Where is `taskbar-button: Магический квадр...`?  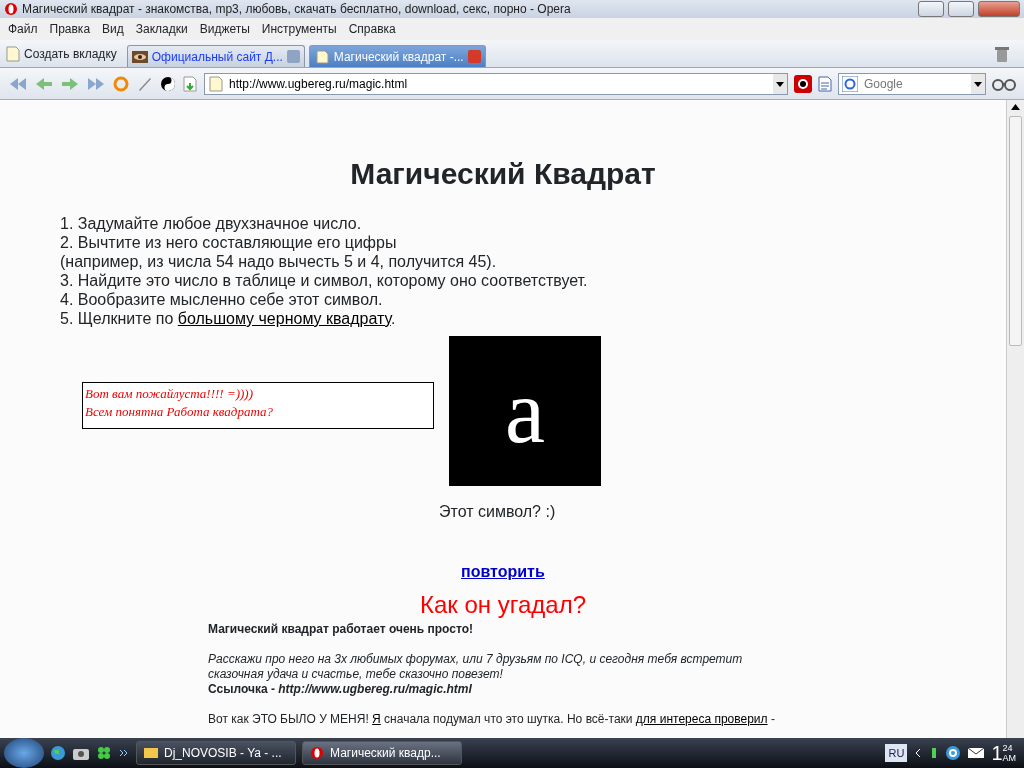
taskbar-button: Магический квадр... is located at coordinates (382, 753).